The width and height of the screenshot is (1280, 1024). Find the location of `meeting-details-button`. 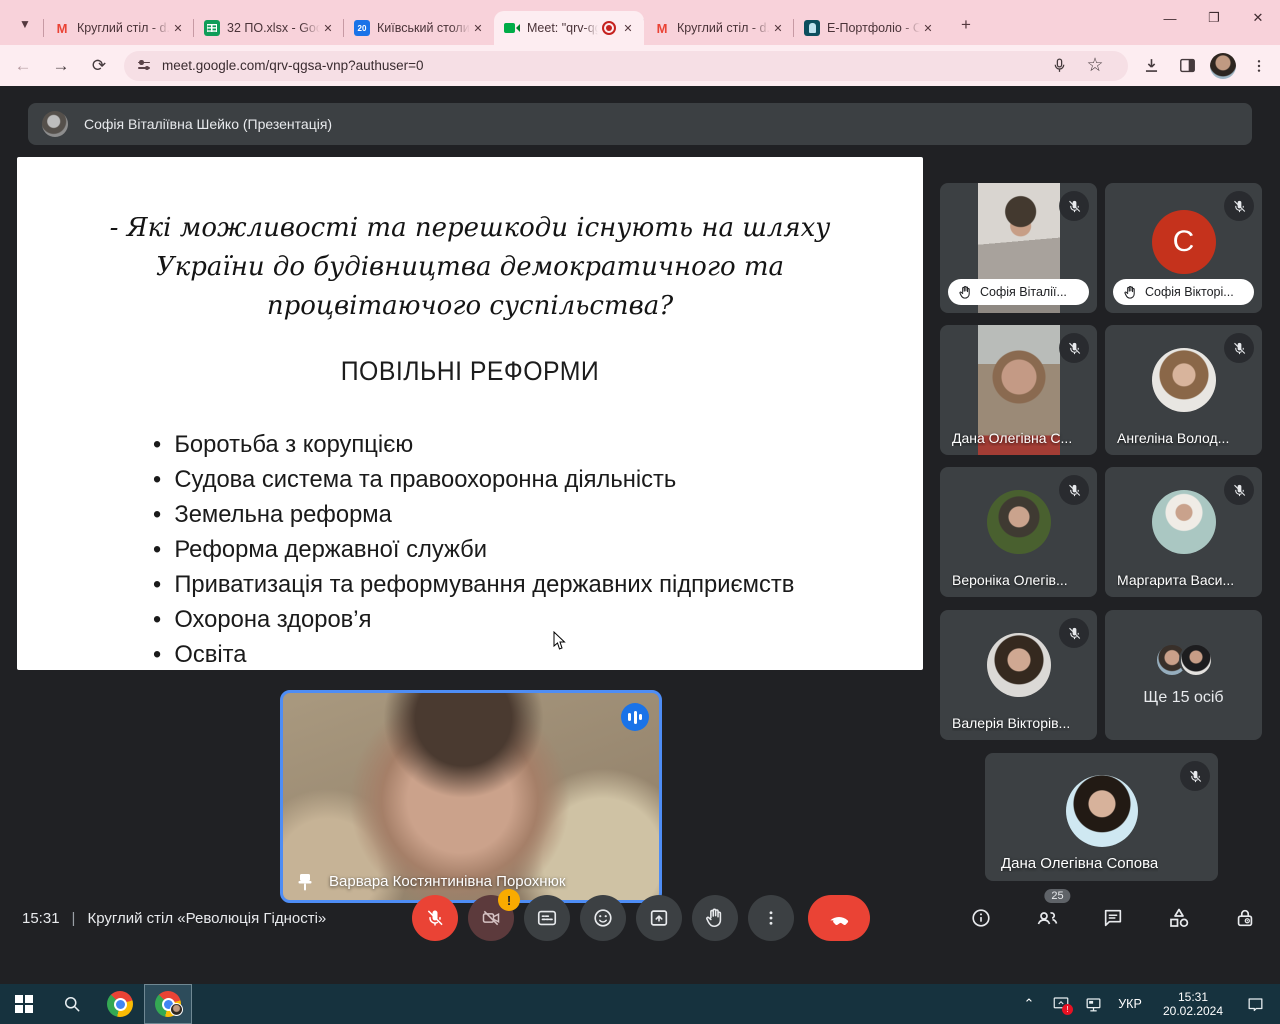

meeting-details-button is located at coordinates (981, 918).